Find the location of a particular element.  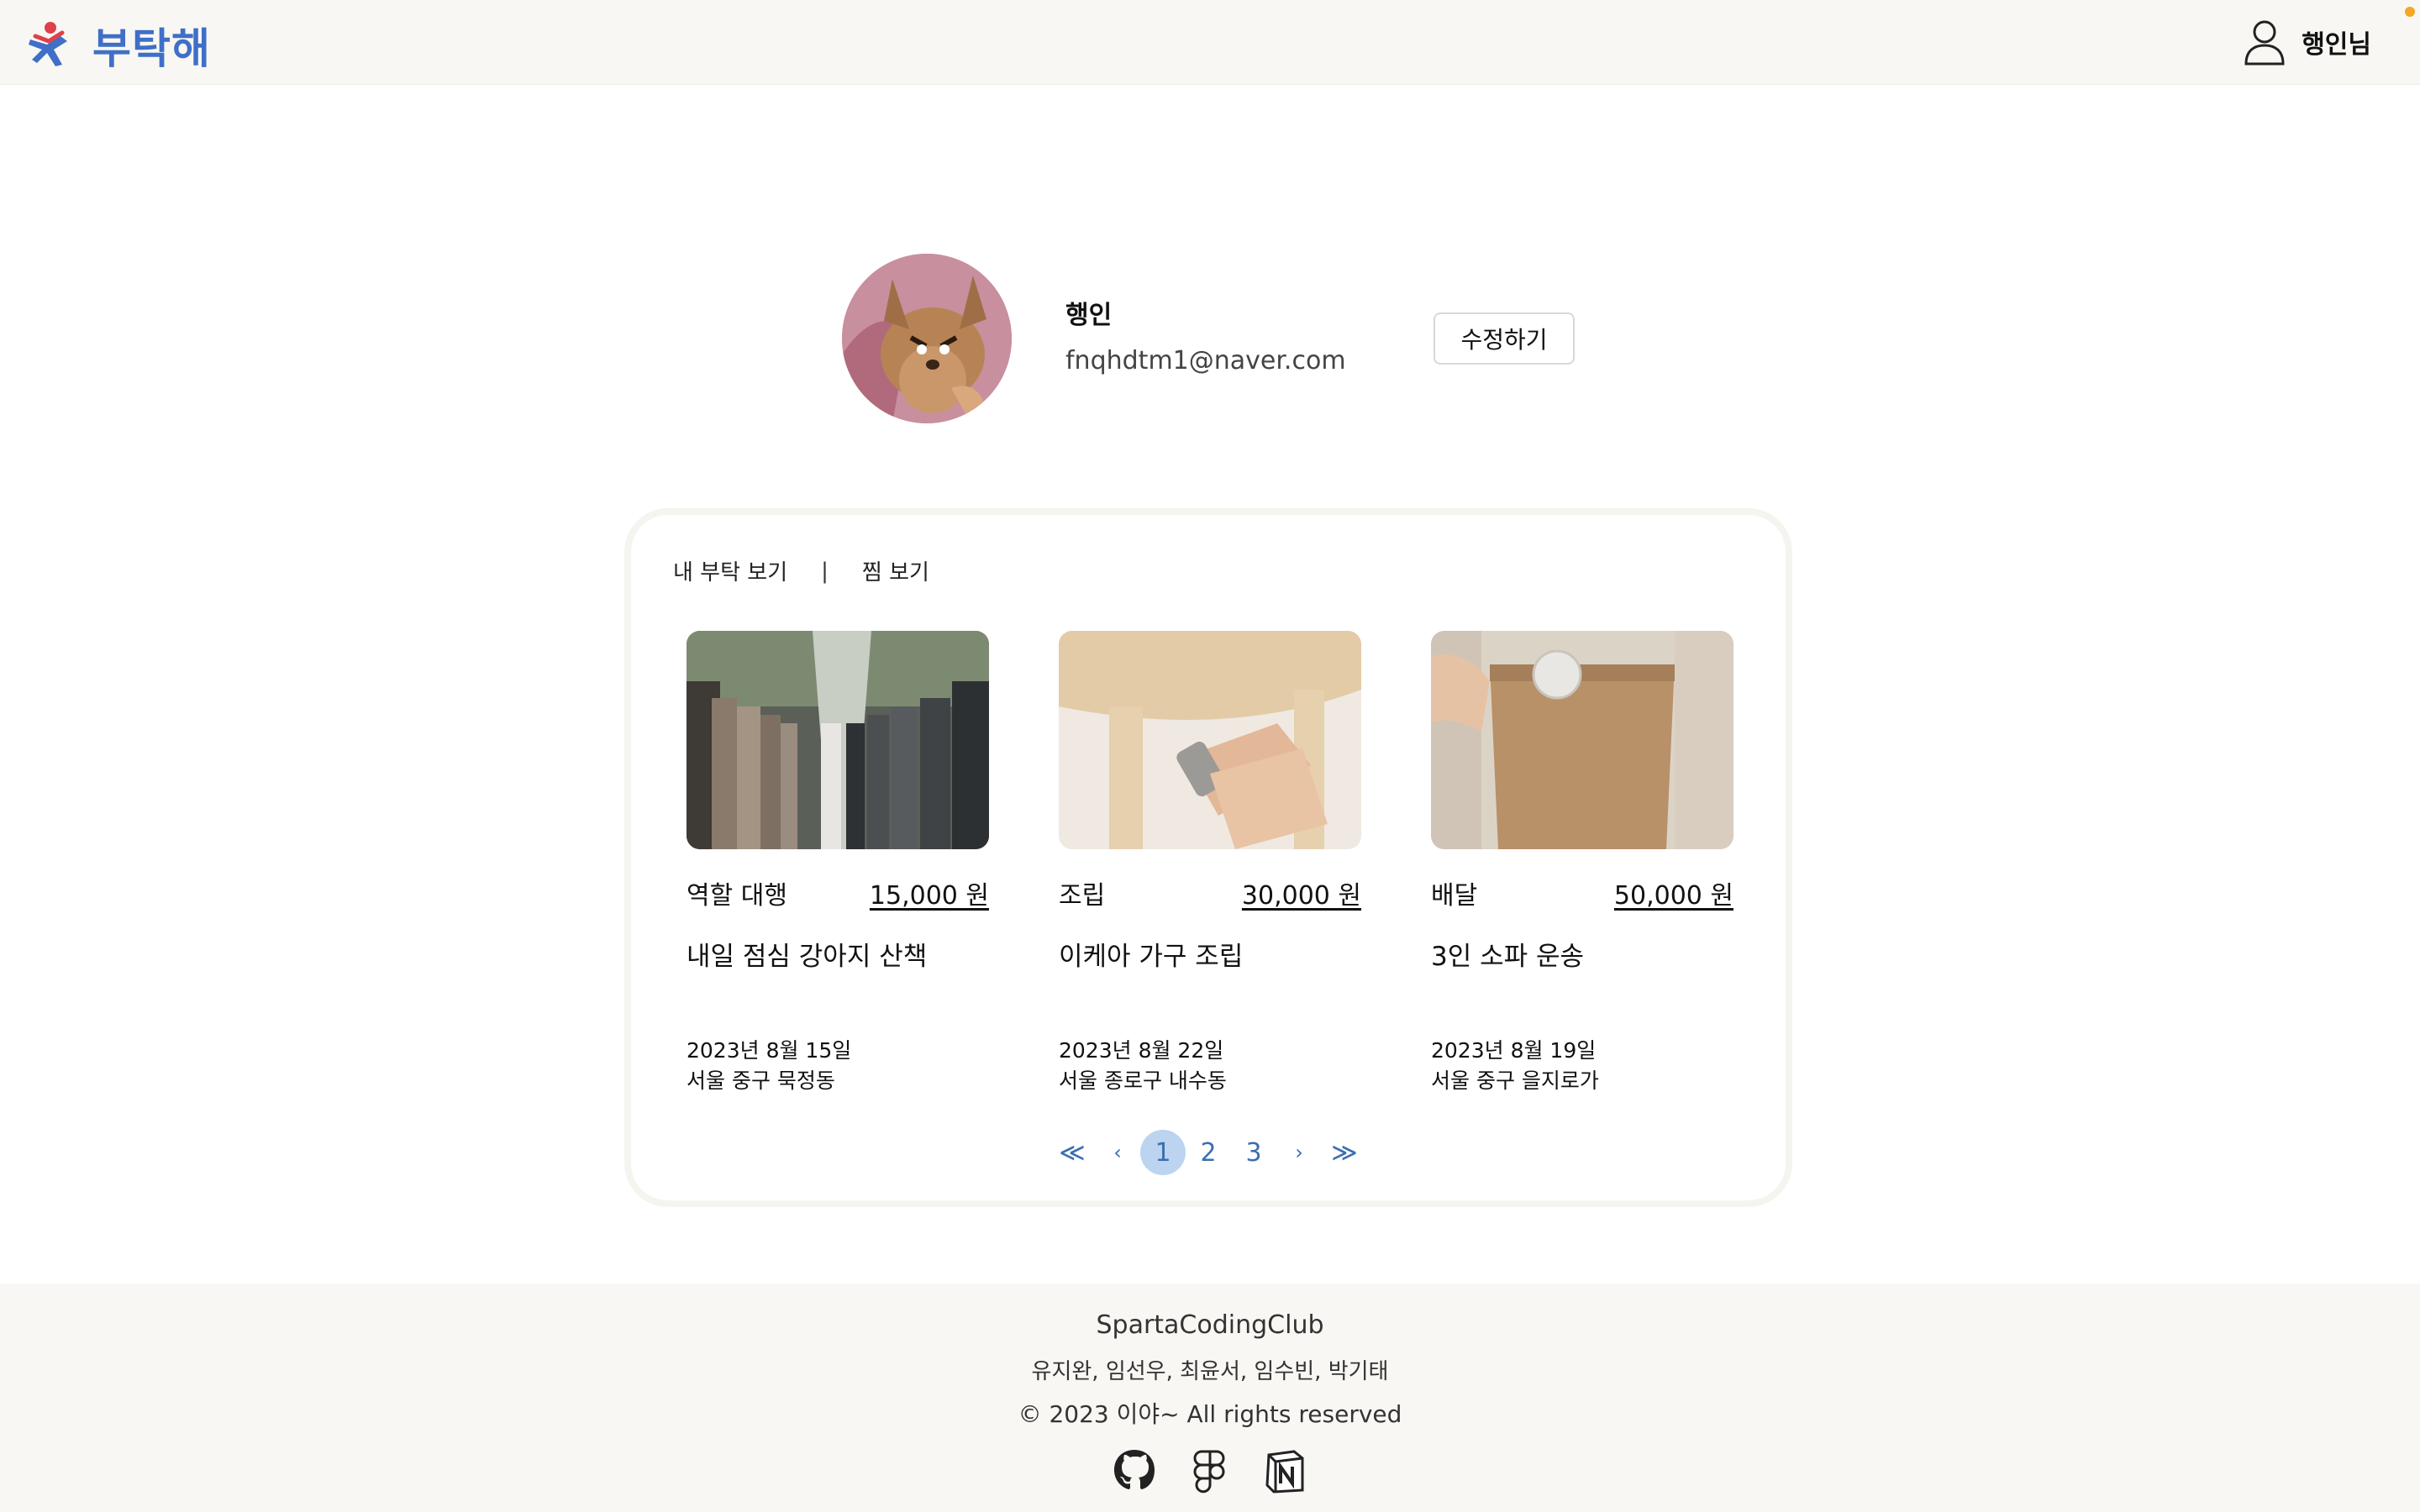

card-price: 30,000 원 is located at coordinates (1301, 896).